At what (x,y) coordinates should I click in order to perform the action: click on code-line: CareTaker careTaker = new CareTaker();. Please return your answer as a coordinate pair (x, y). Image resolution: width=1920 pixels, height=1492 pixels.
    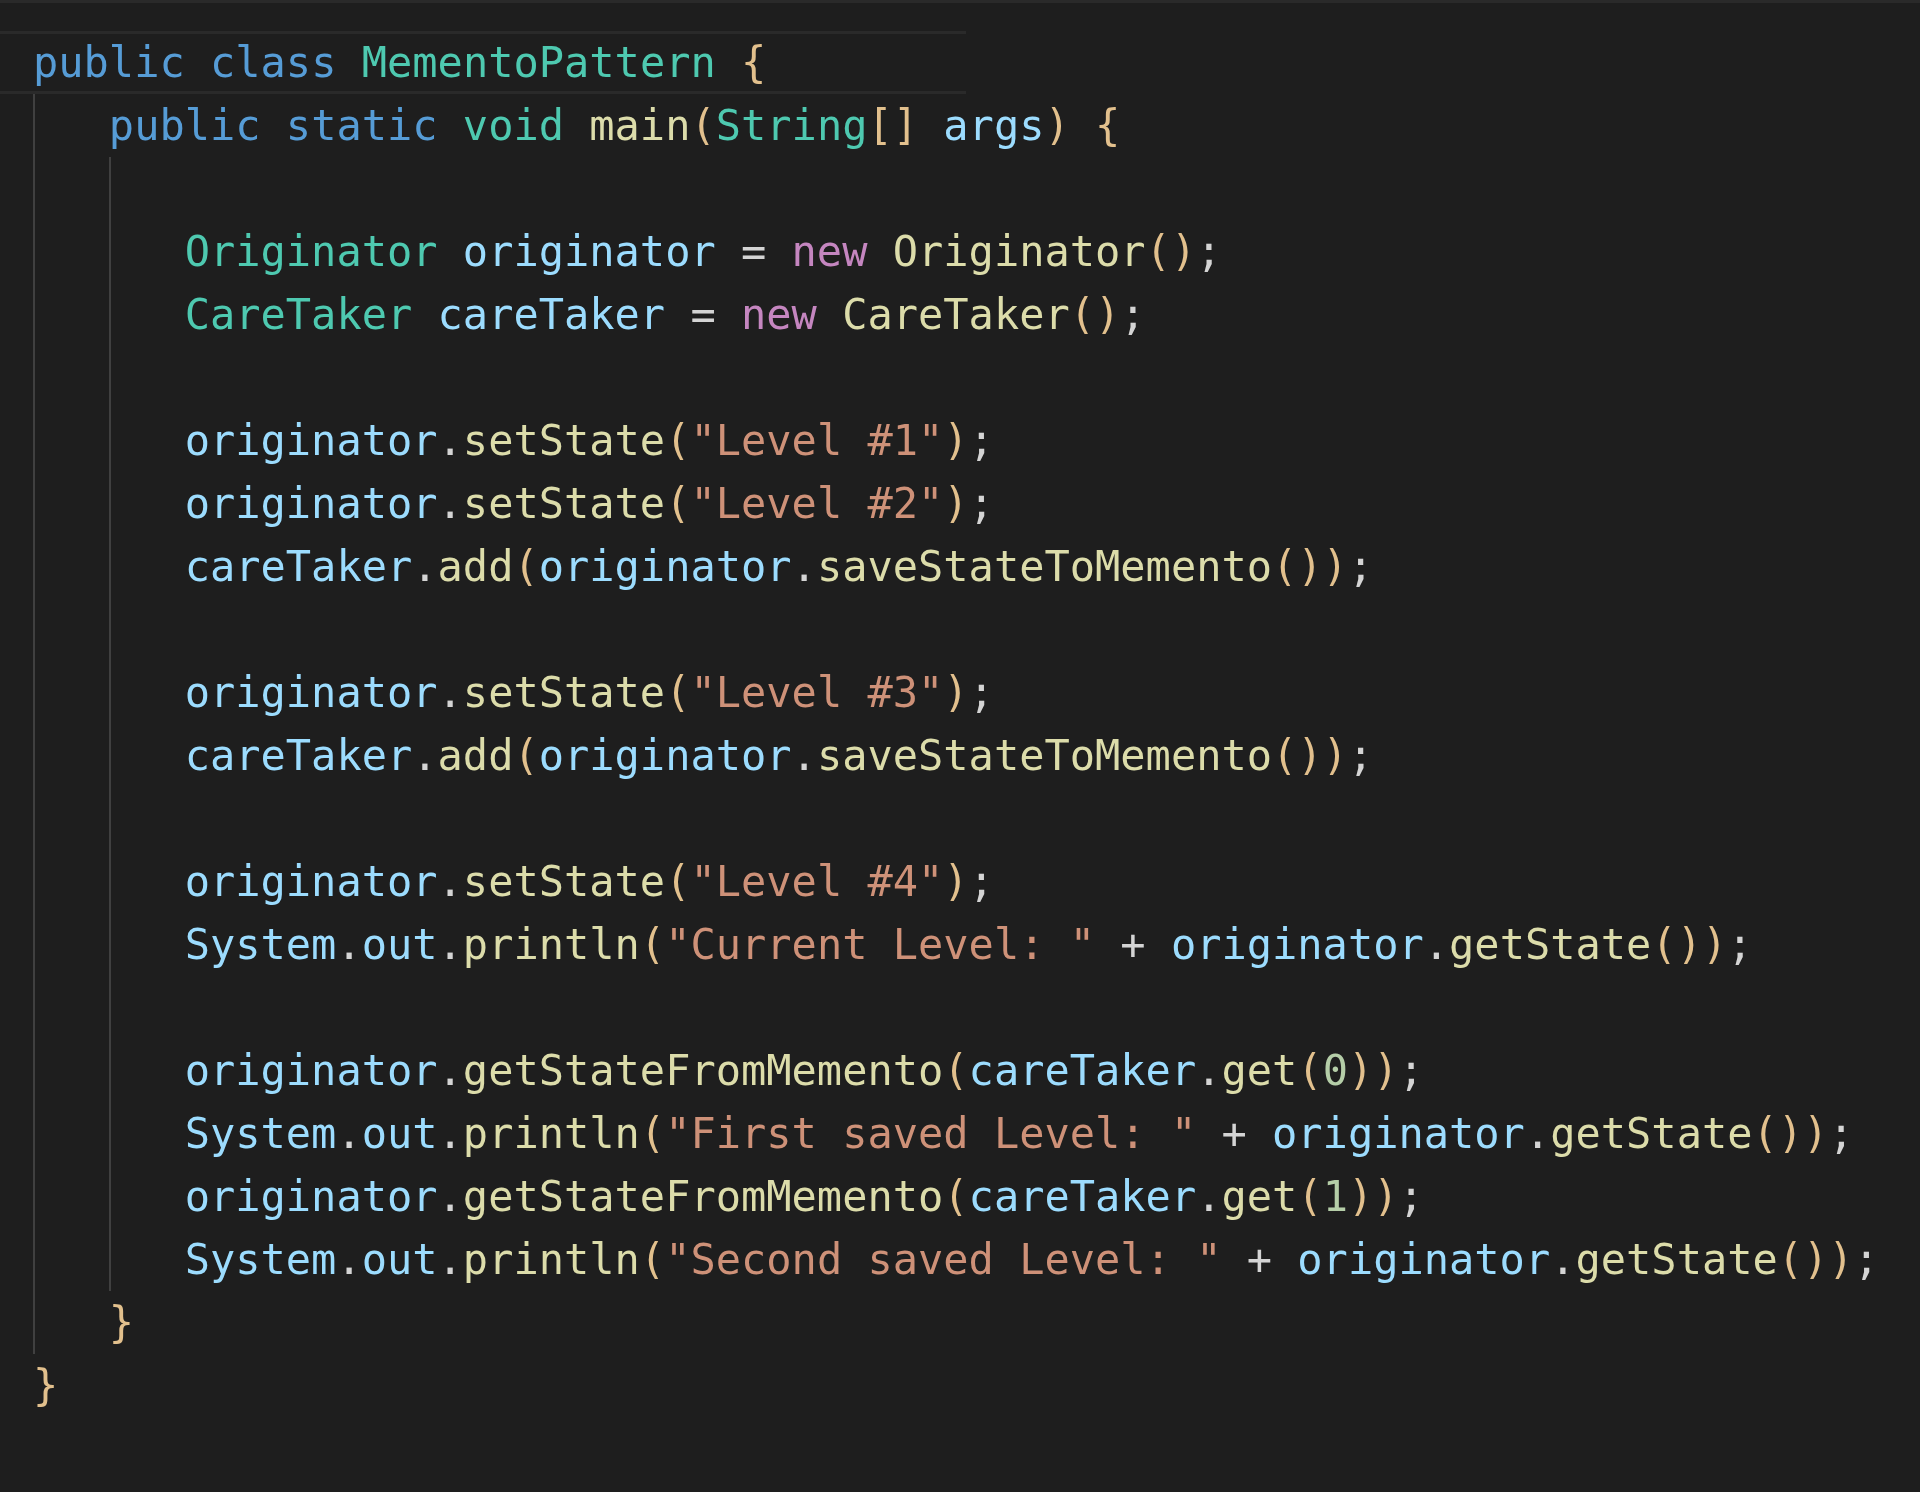
    Looking at the image, I should click on (665, 315).